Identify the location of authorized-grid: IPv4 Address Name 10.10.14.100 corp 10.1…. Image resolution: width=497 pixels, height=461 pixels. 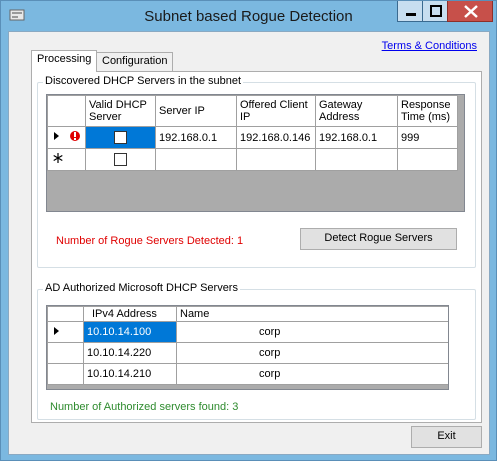
(247, 347).